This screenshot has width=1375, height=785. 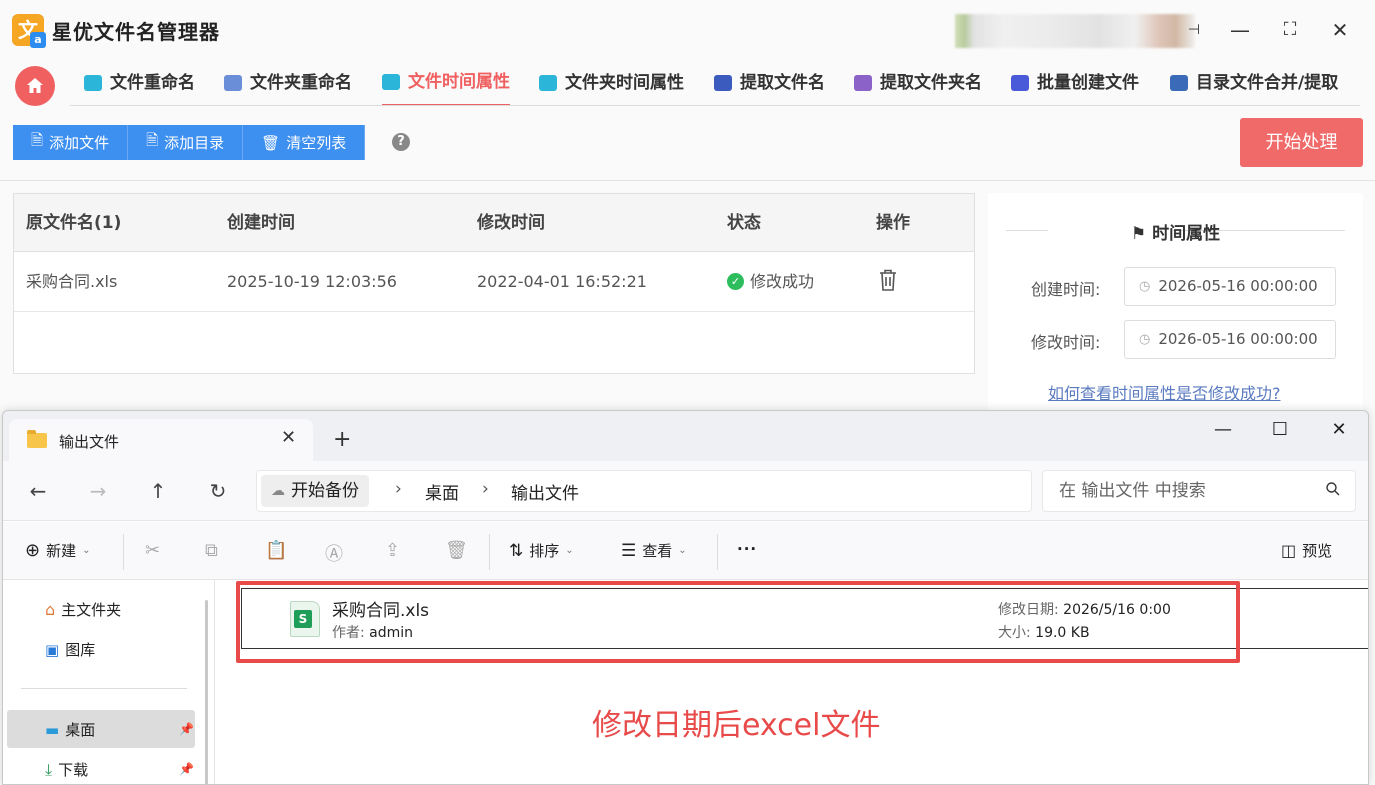 What do you see at coordinates (38, 491) in the screenshot?
I see `back-icon: ←` at bounding box center [38, 491].